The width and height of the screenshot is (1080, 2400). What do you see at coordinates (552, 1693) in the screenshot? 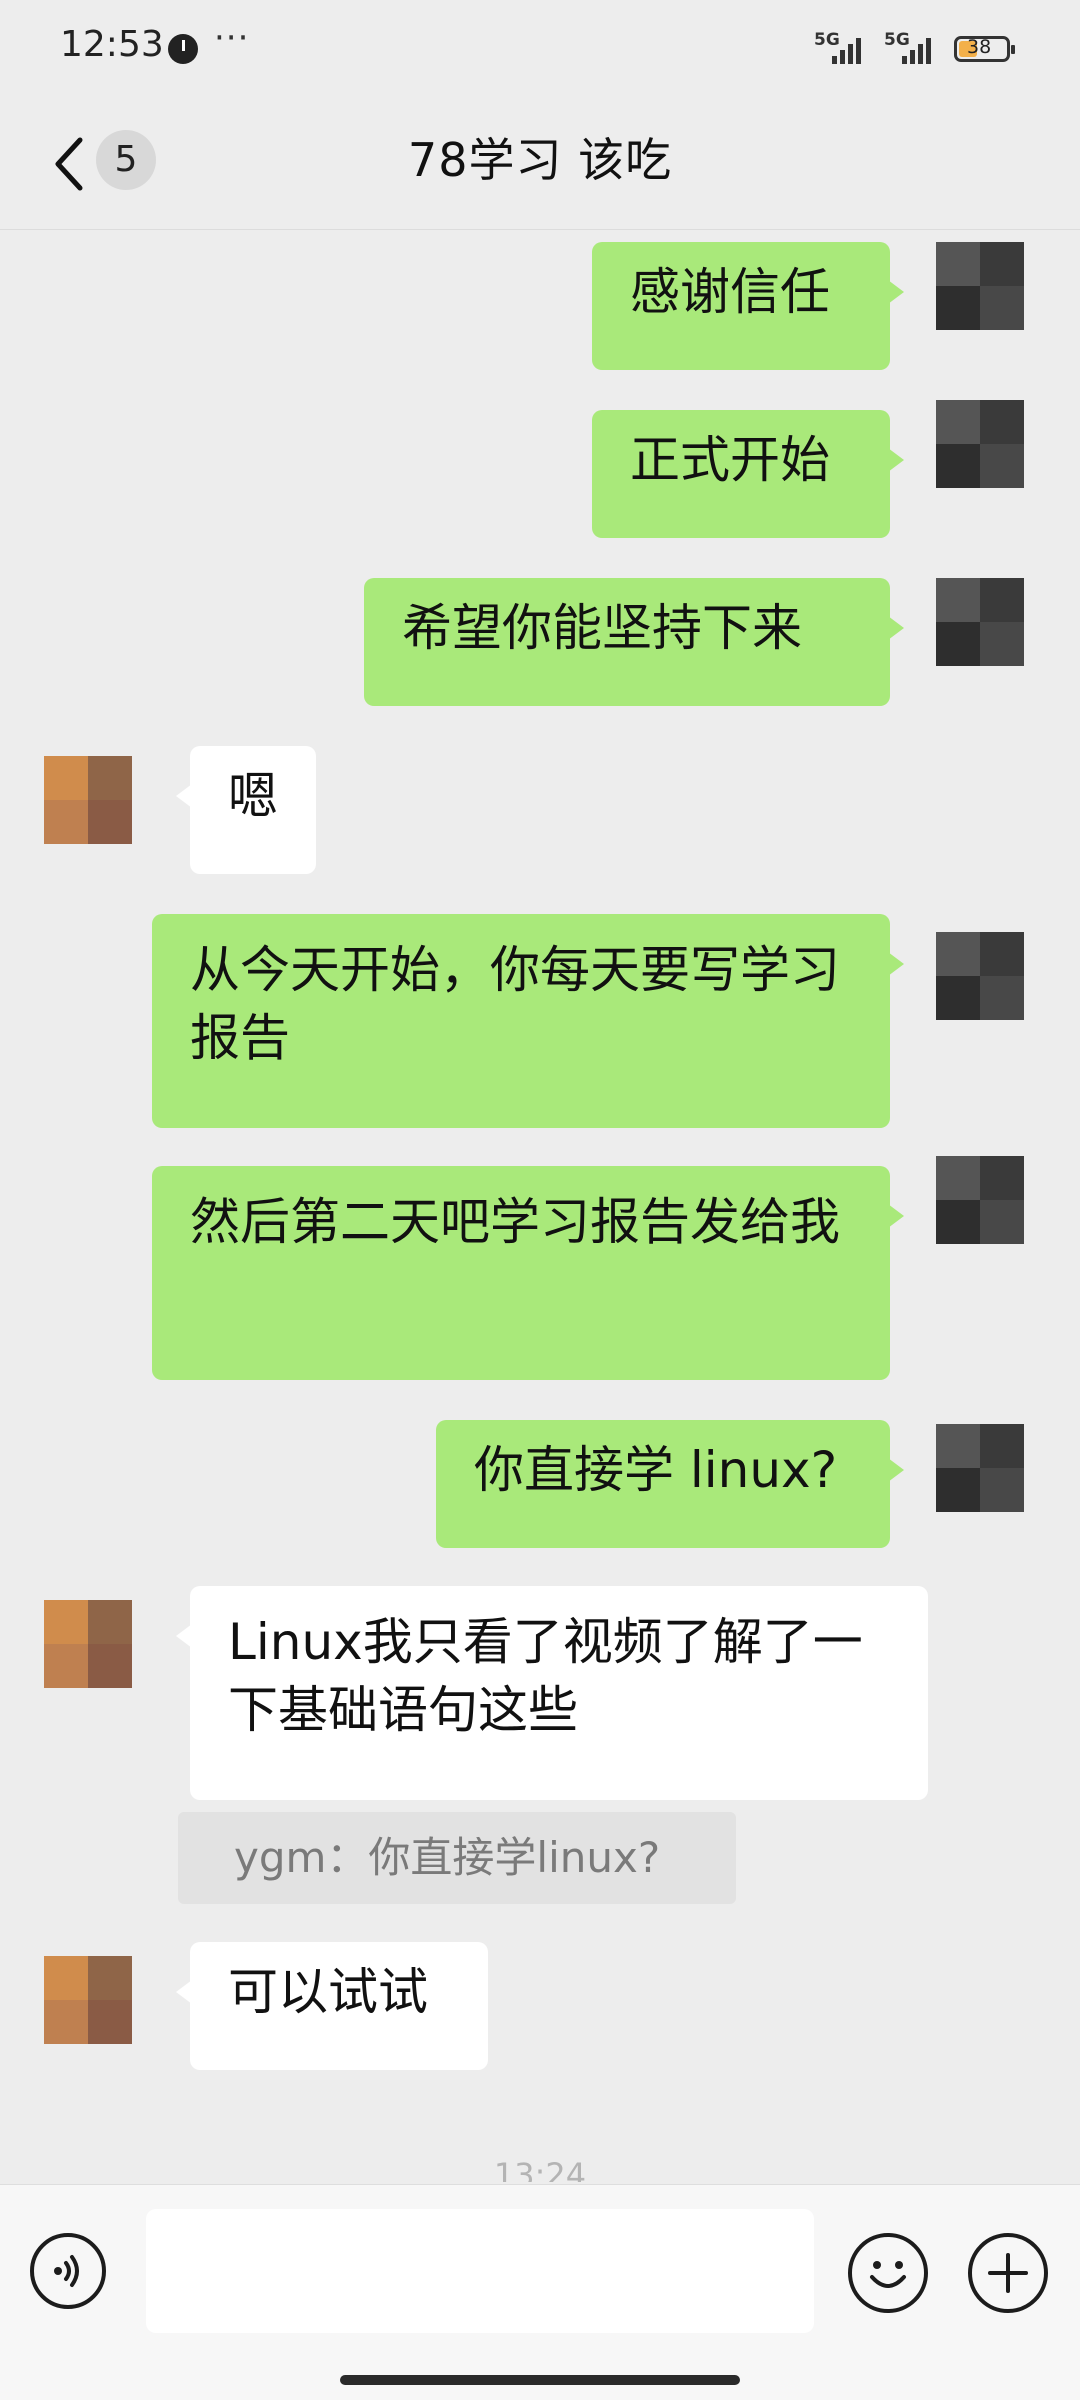
I see `message-bubble-received: Linux我只看了视频了解了一下基础语句这些` at bounding box center [552, 1693].